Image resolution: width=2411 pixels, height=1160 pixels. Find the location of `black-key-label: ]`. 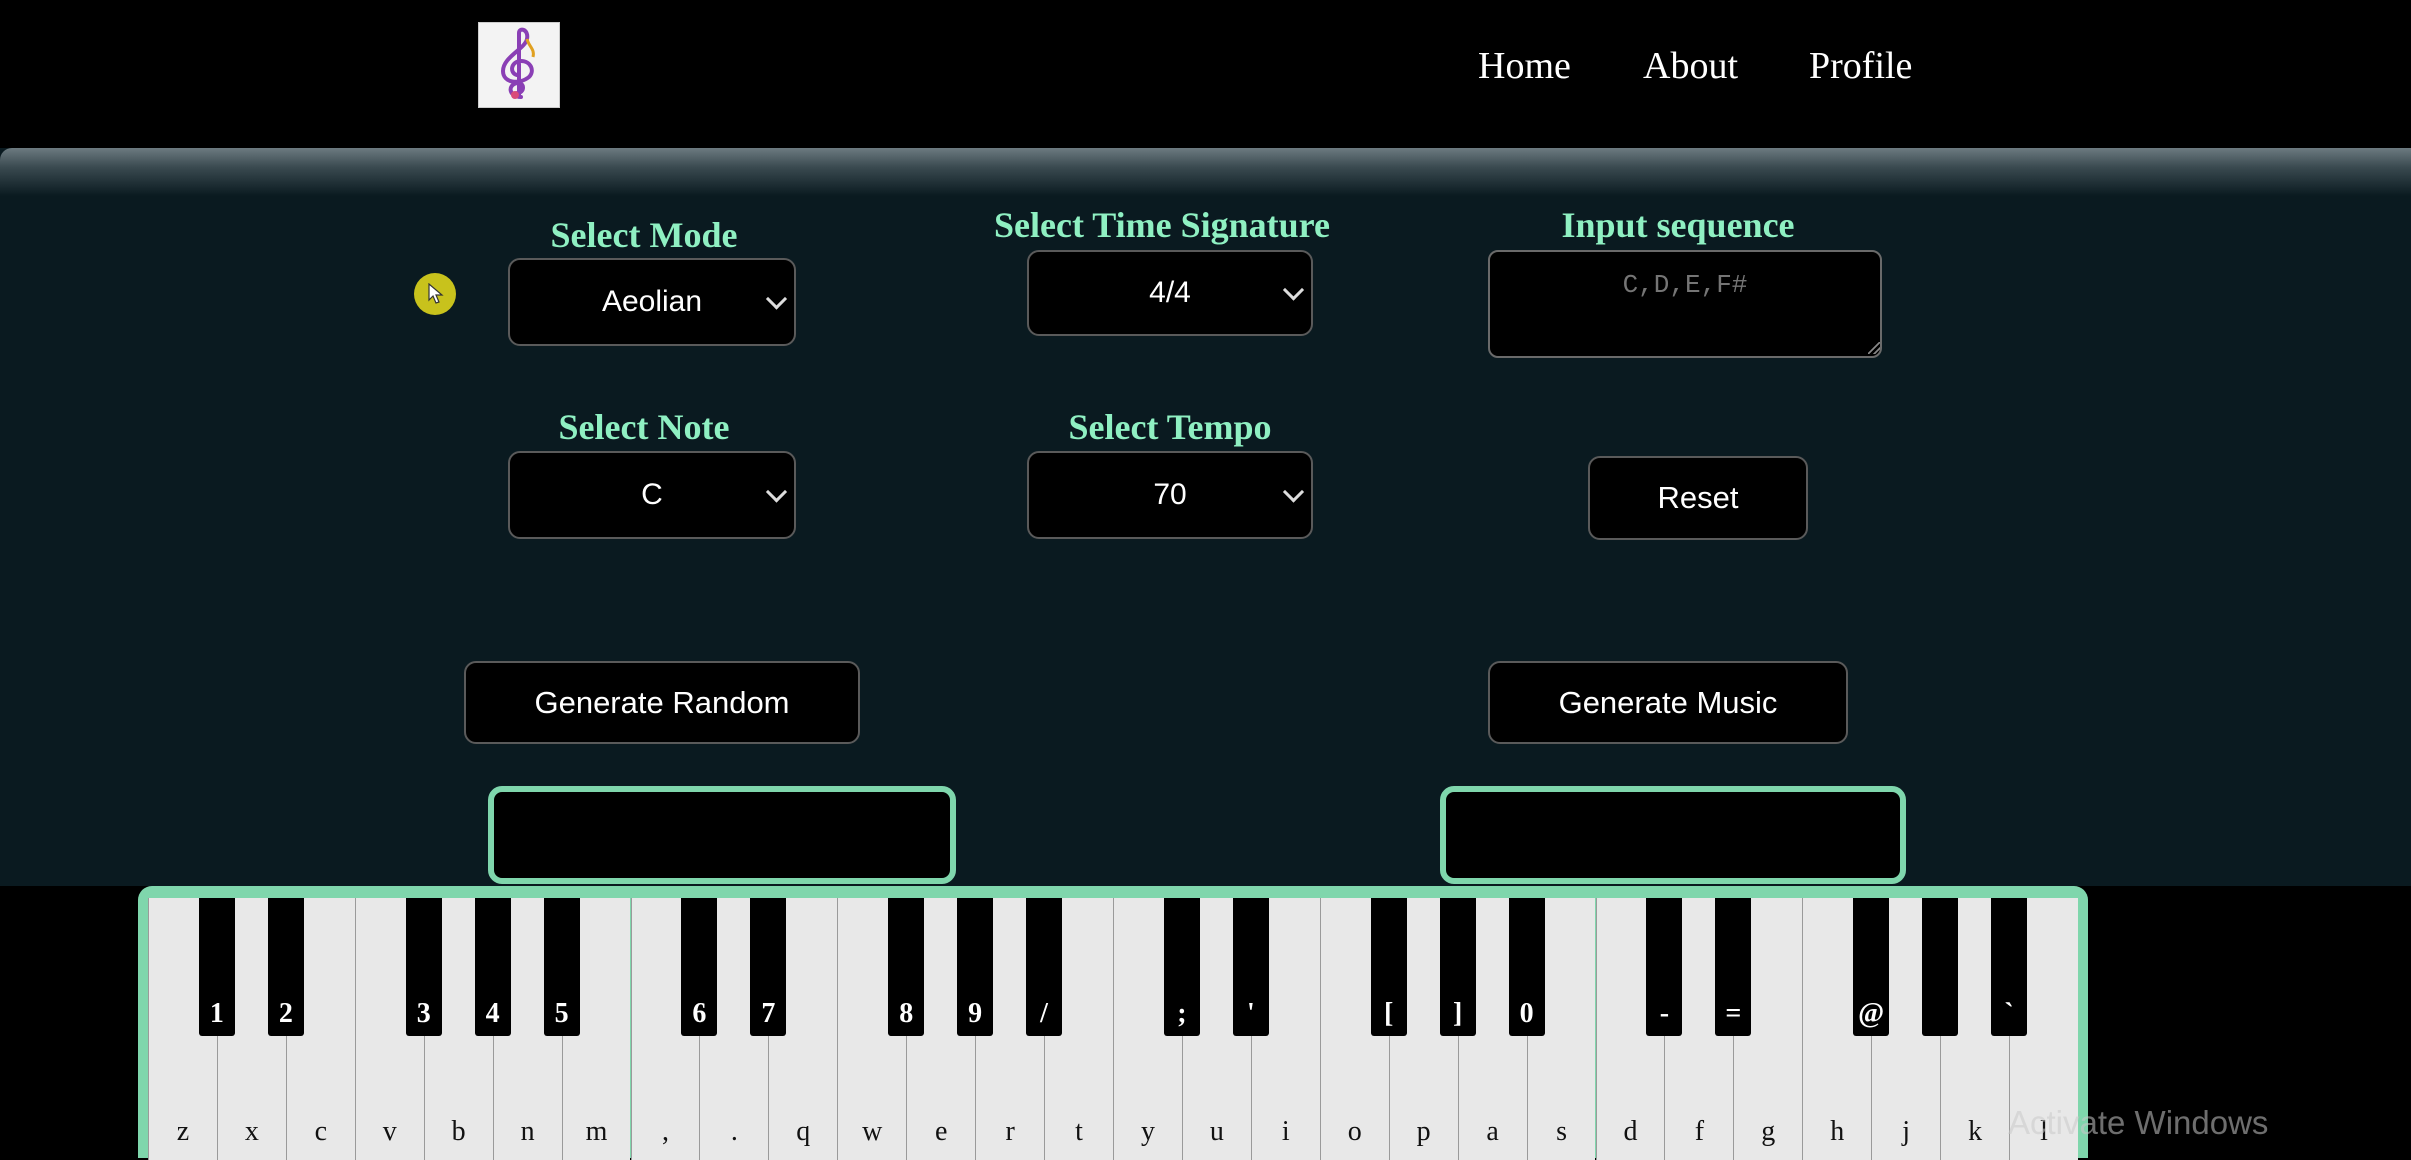

black-key-label: ] is located at coordinates (1457, 1013).